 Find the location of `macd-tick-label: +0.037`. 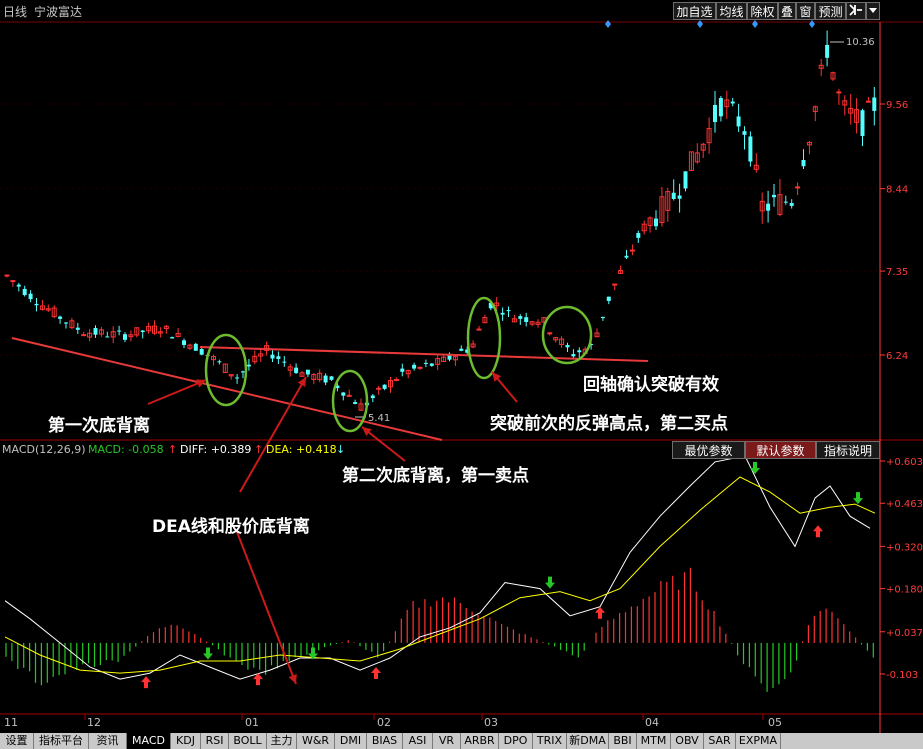

macd-tick-label: +0.037 is located at coordinates (904, 633).